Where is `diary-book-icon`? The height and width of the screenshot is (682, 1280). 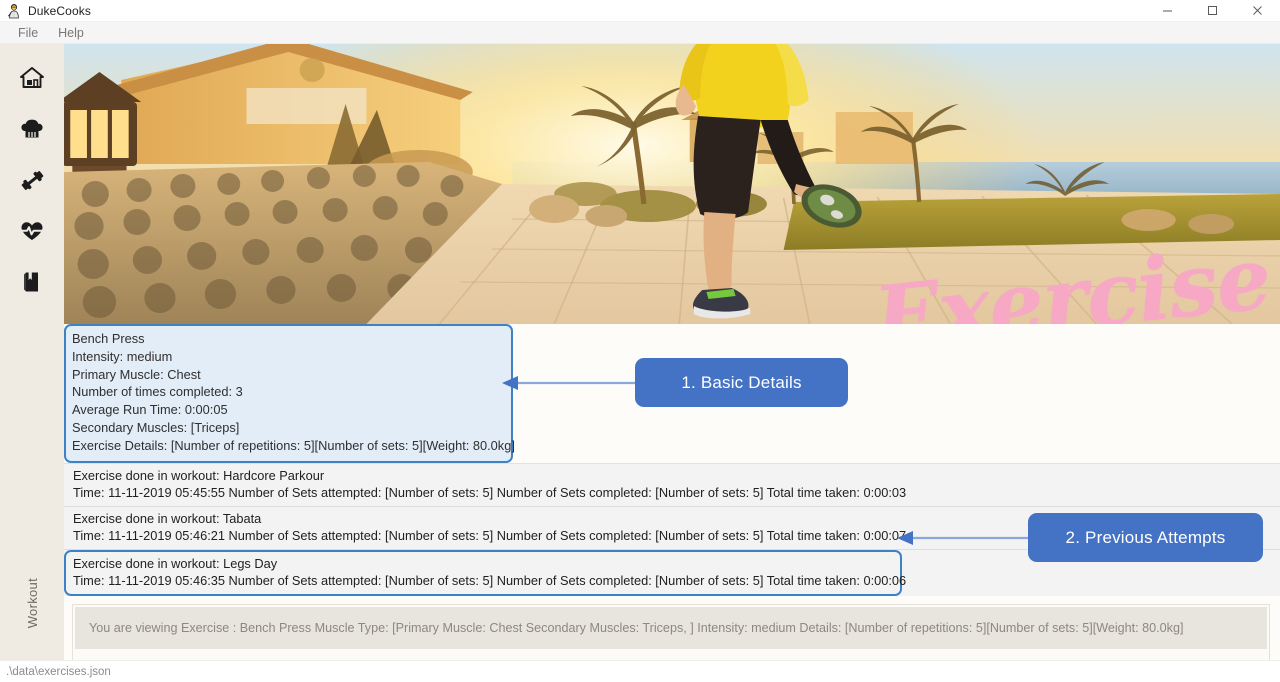 diary-book-icon is located at coordinates (32, 282).